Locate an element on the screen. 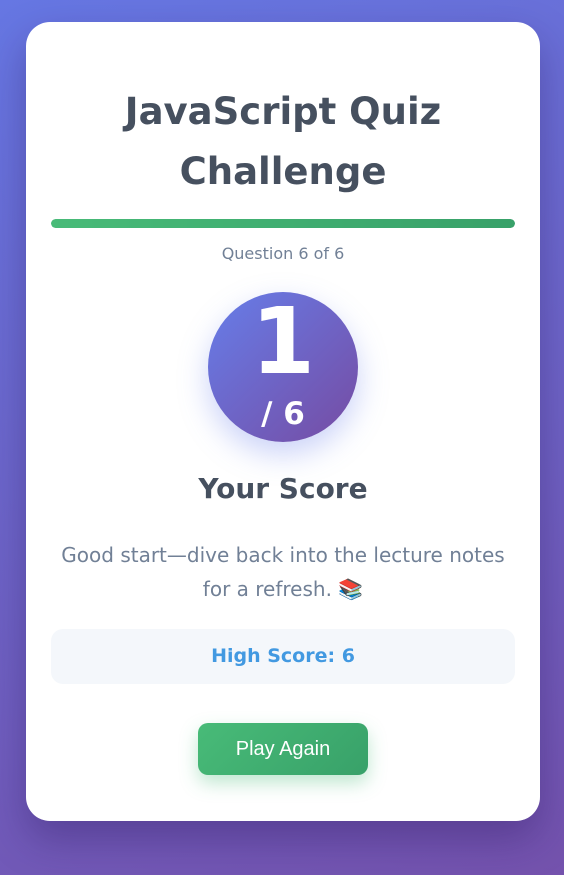  score-circle: 1 / 6 is located at coordinates (283, 367).